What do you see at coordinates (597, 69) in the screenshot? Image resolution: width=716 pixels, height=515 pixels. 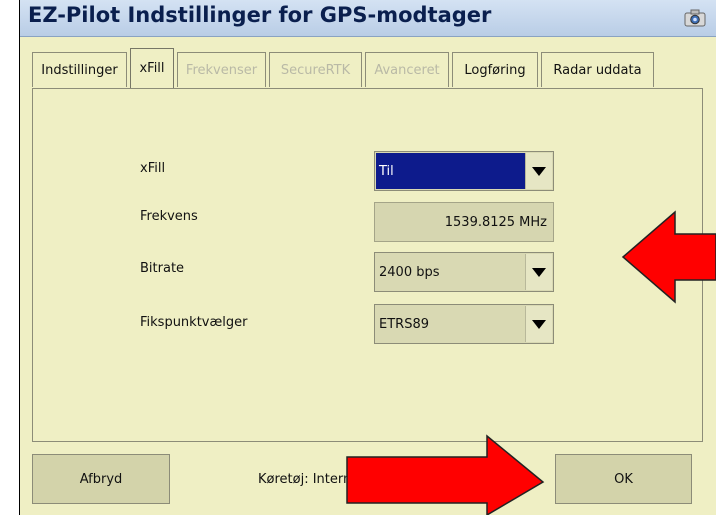 I see `tab-radar-uddata: Radar uddata` at bounding box center [597, 69].